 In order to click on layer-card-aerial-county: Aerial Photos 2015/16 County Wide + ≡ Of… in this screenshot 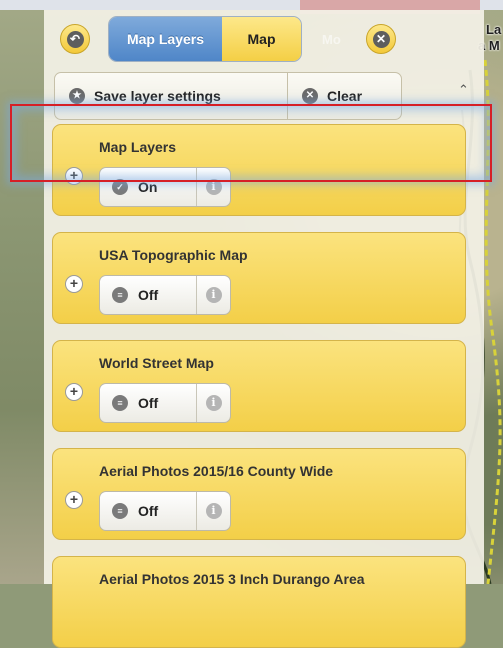, I will do `click(259, 494)`.